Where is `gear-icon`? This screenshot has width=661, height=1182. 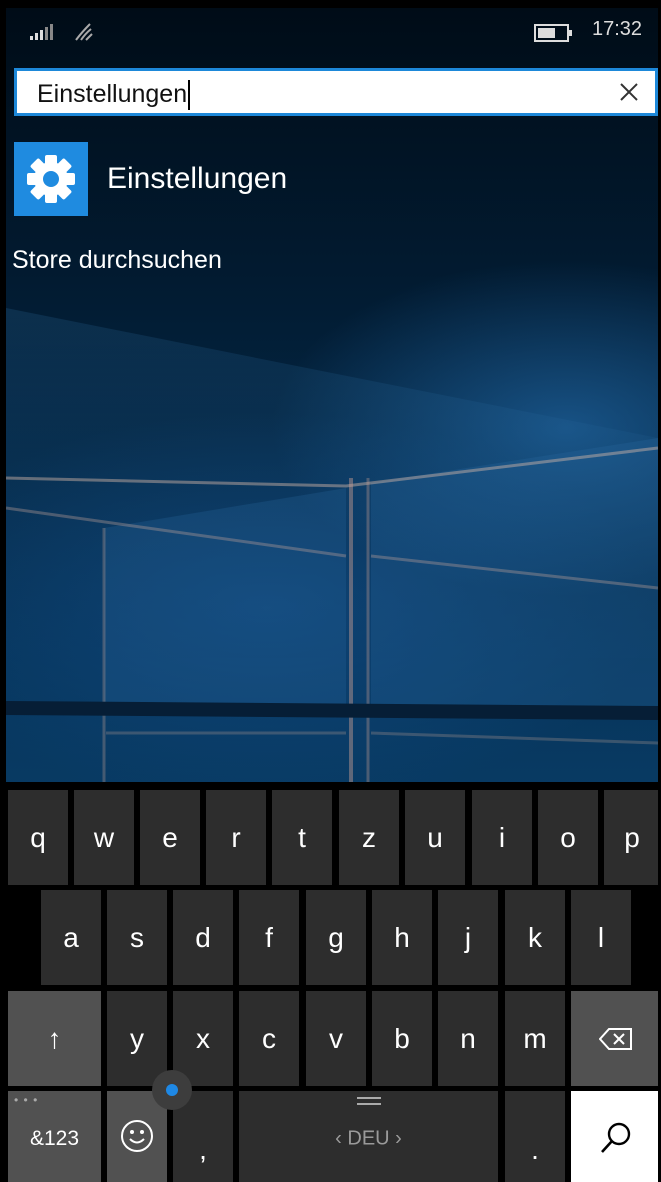
gear-icon is located at coordinates (51, 179).